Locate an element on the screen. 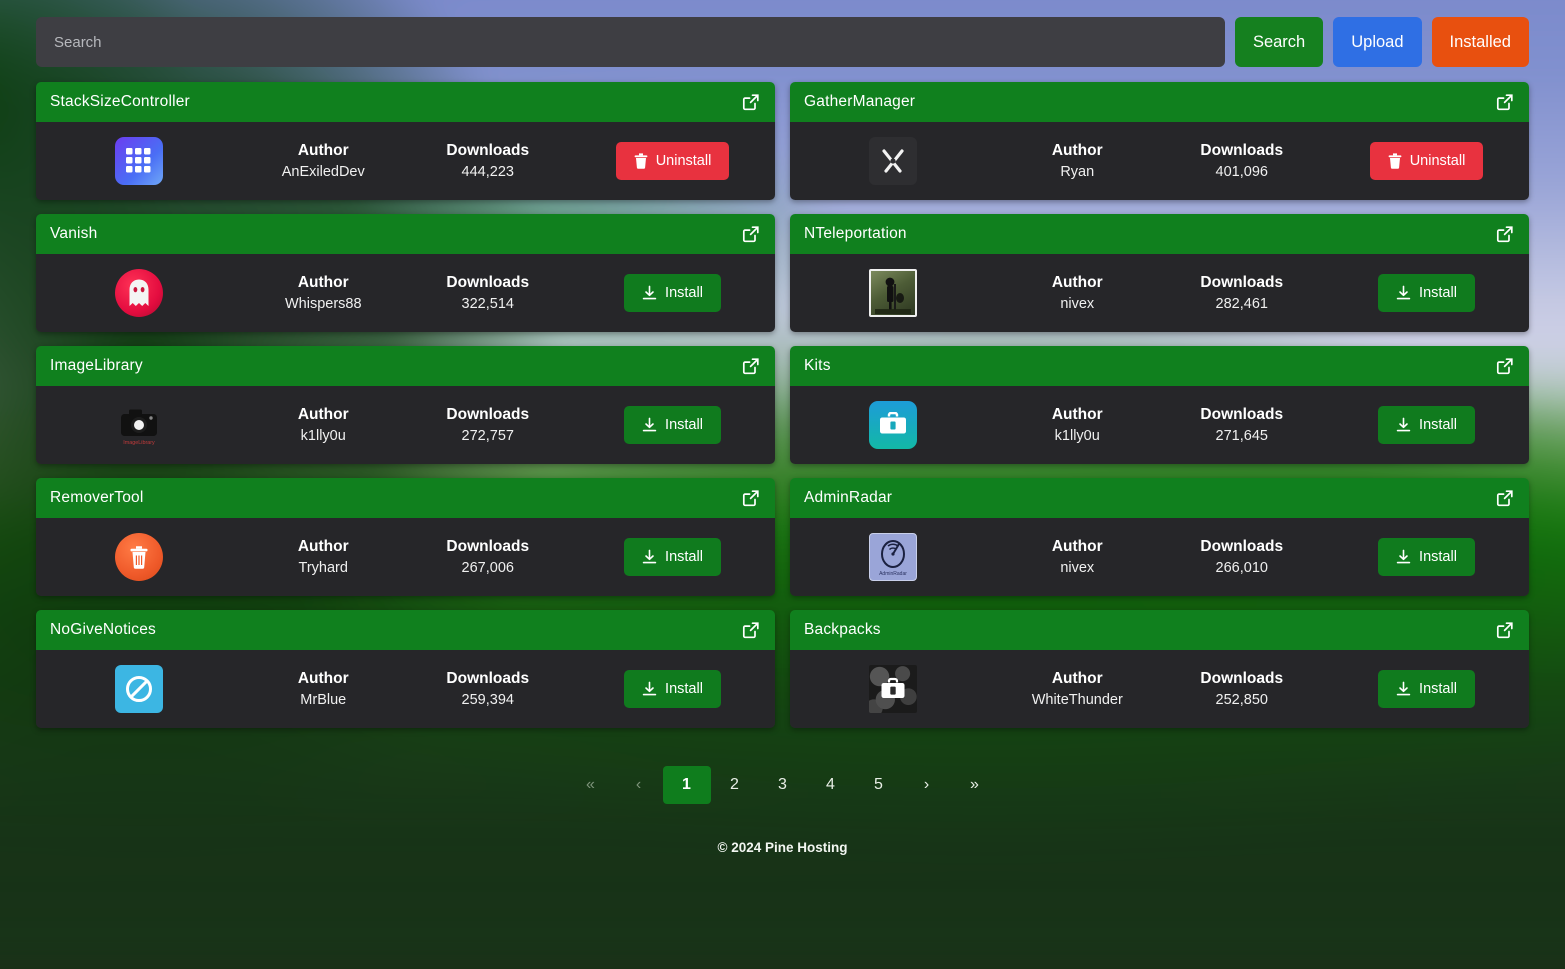  plugin-author: Author WhiteThunder is located at coordinates (1077, 689).